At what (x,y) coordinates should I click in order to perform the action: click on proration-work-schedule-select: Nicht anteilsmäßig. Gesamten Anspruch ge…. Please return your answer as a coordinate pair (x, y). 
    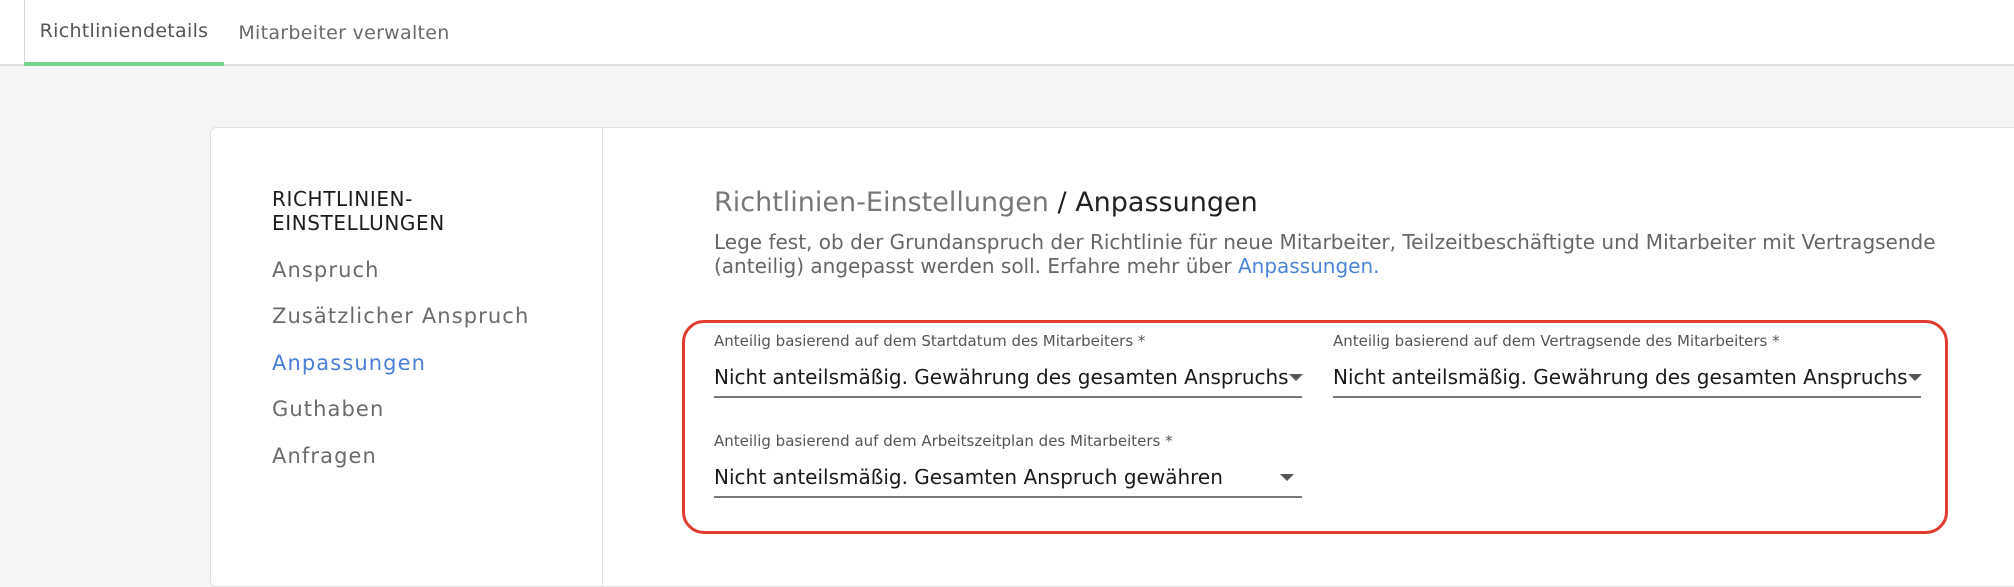
    Looking at the image, I should click on (1008, 478).